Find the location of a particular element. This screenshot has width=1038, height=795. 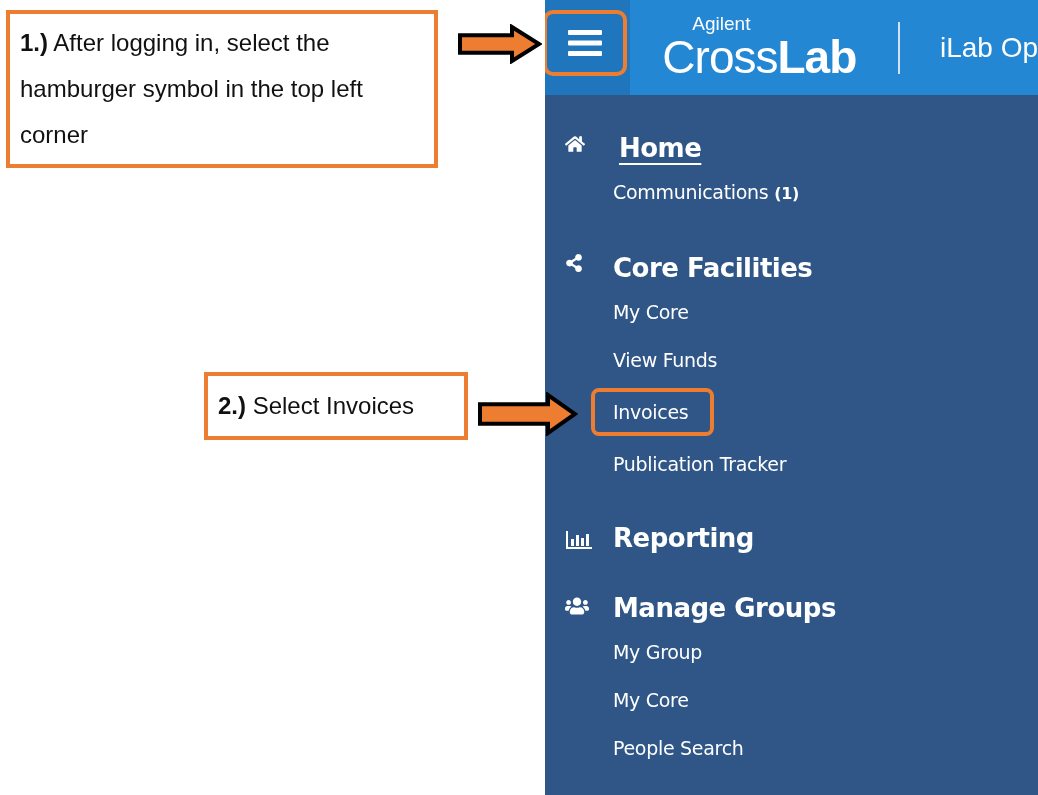

nav-heading: Manage Groups is located at coordinates (724, 608).